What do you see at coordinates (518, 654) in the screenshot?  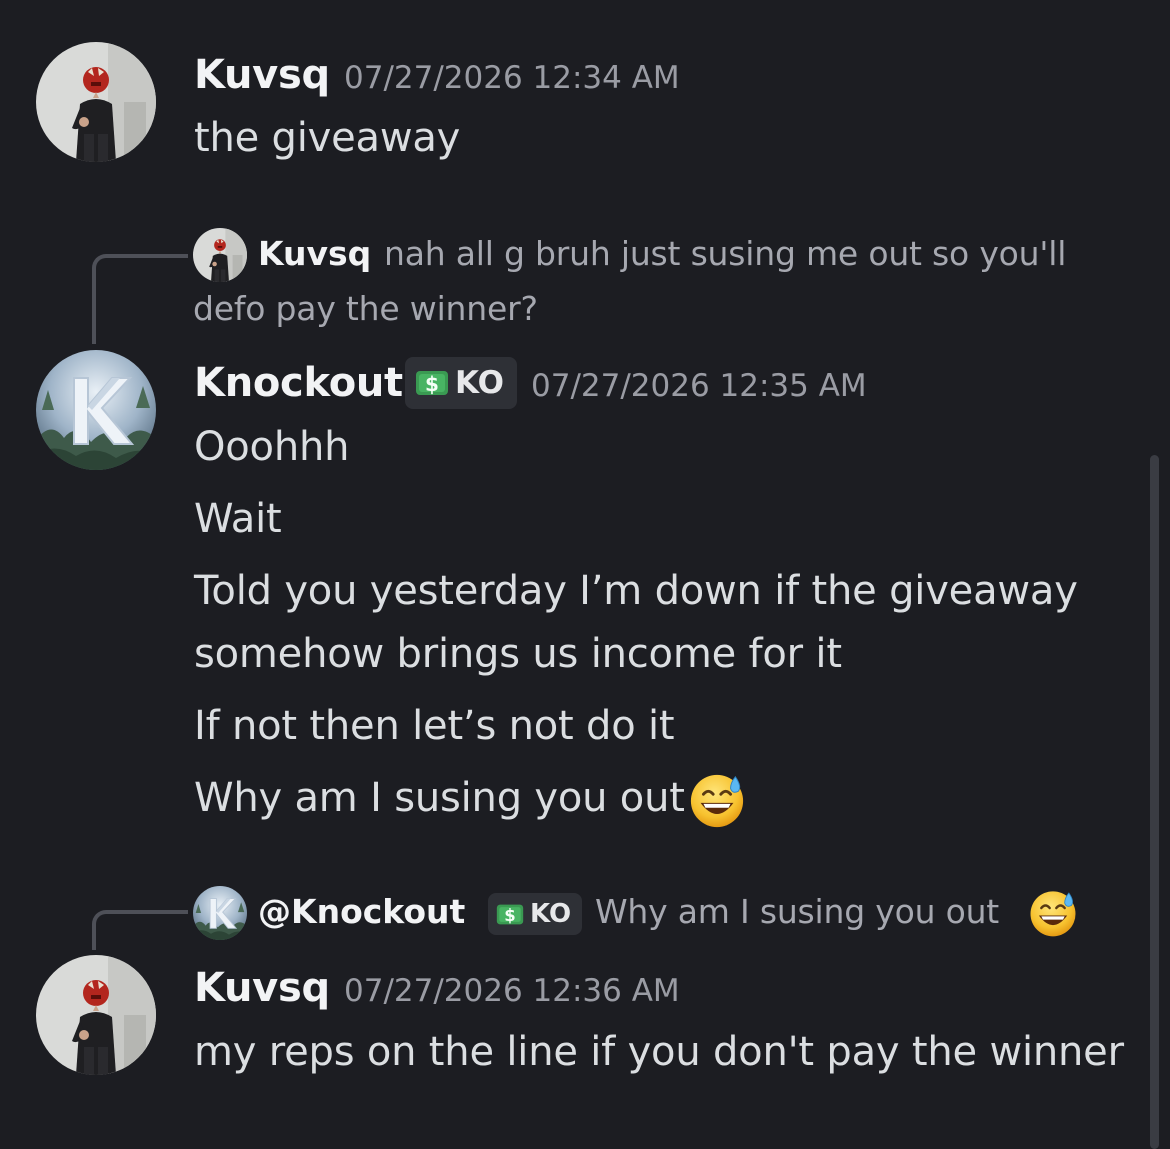 I see `message-text: somehow brings us income for it` at bounding box center [518, 654].